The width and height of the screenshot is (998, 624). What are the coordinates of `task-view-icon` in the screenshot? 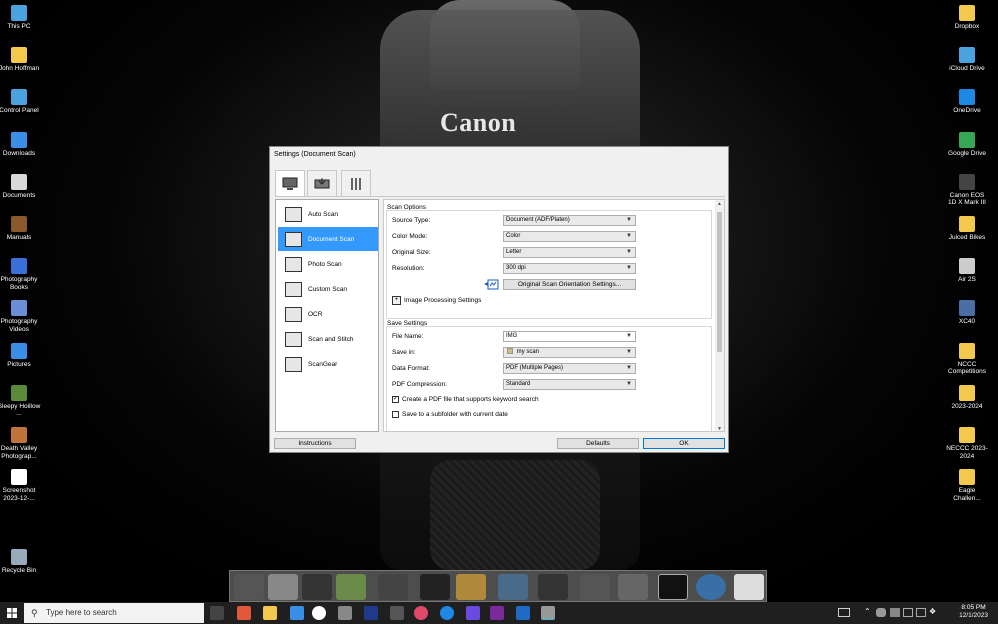 It's located at (217, 613).